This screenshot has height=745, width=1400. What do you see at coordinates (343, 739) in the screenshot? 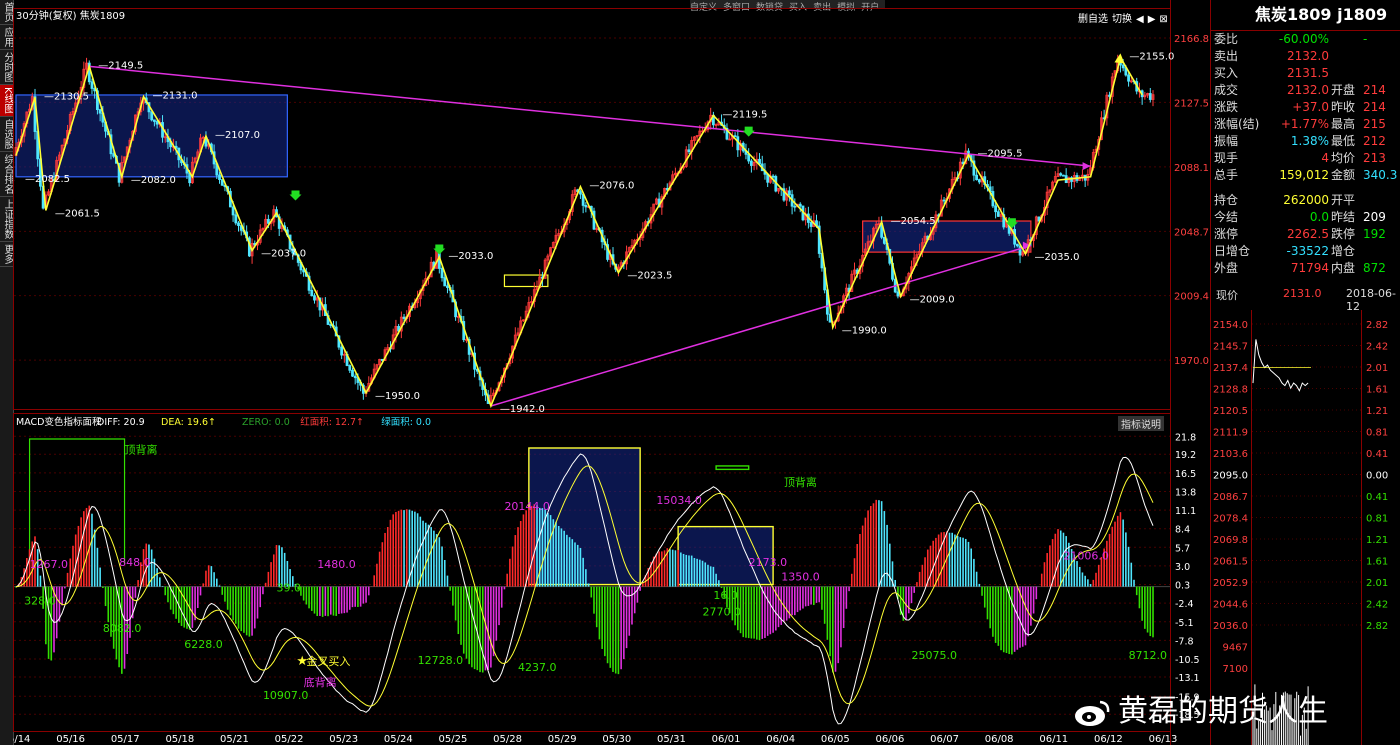
I see `x-axis-tick-label: 05/23` at bounding box center [343, 739].